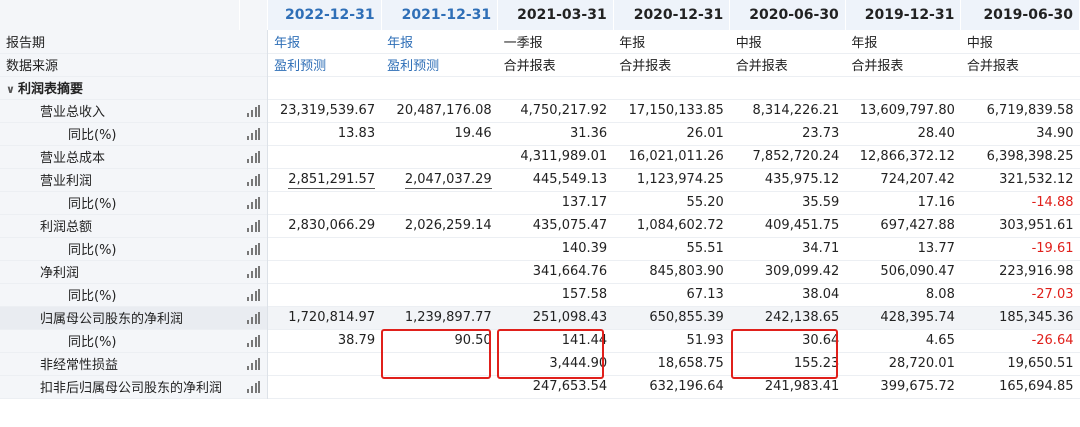 This screenshot has height=427, width=1080. I want to click on value-text: 223,916.98, so click(1036, 271).